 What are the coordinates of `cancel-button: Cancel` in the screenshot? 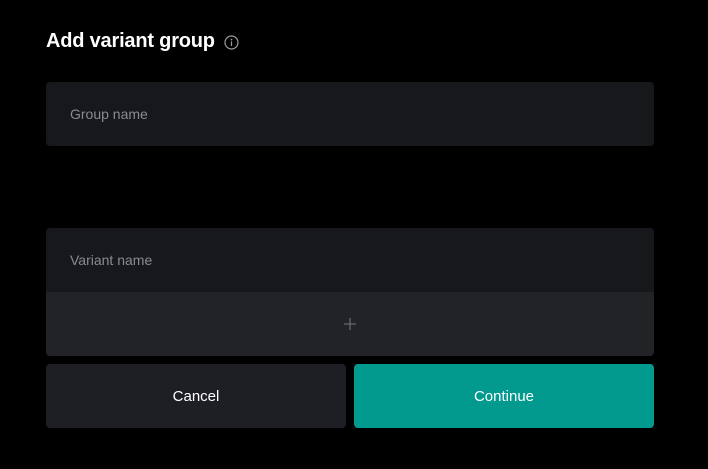 It's located at (196, 396).